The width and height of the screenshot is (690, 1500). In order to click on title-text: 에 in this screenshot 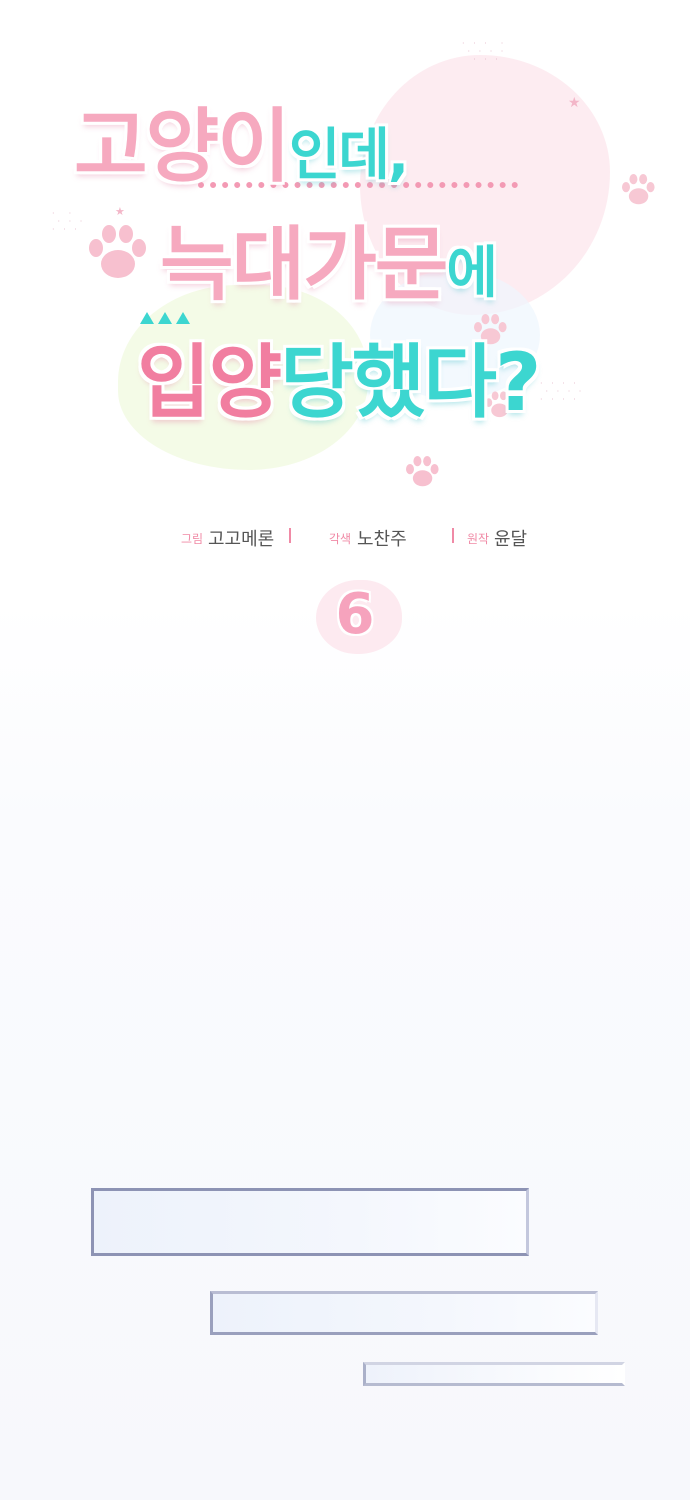, I will do `click(472, 273)`.